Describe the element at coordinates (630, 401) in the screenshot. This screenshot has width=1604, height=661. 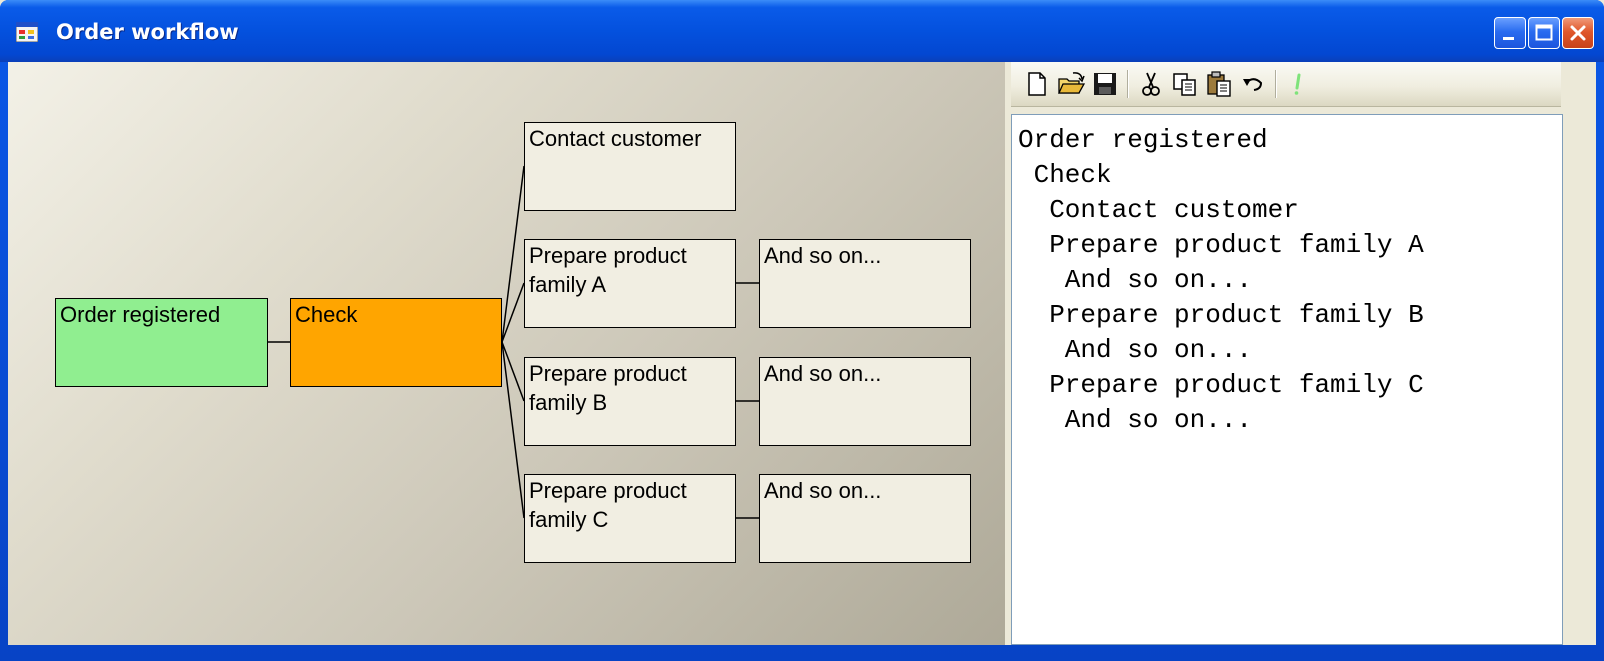
I see `node-prepare-family-b: Prepare product family B` at that location.